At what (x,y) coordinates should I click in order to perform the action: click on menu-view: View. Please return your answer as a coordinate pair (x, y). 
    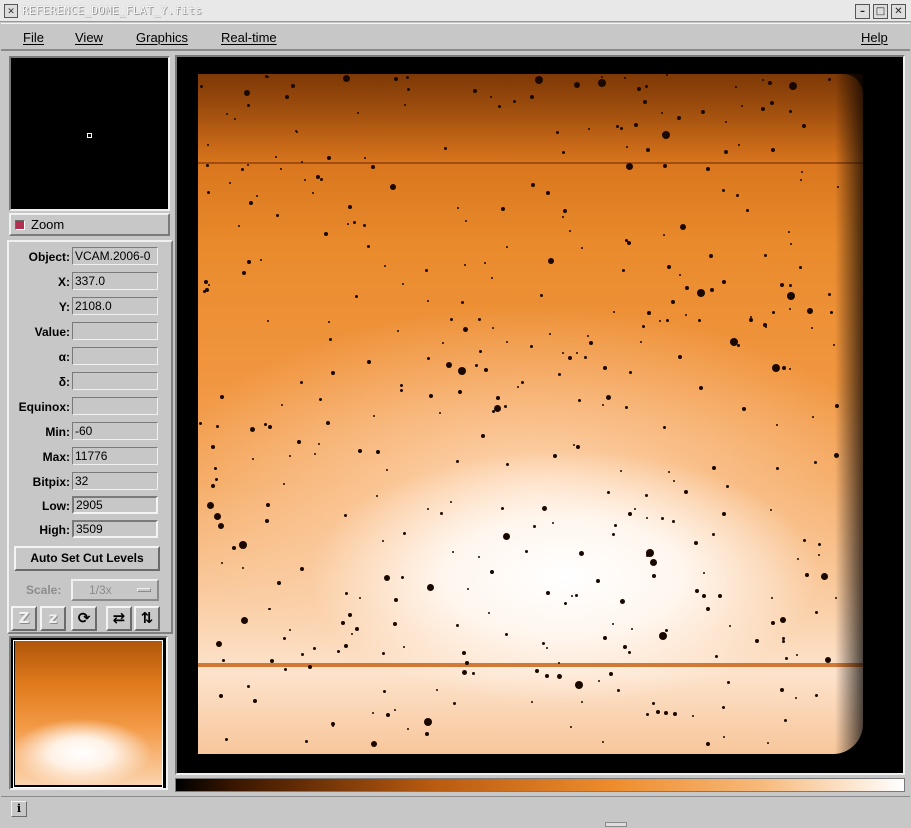
    Looking at the image, I should click on (89, 37).